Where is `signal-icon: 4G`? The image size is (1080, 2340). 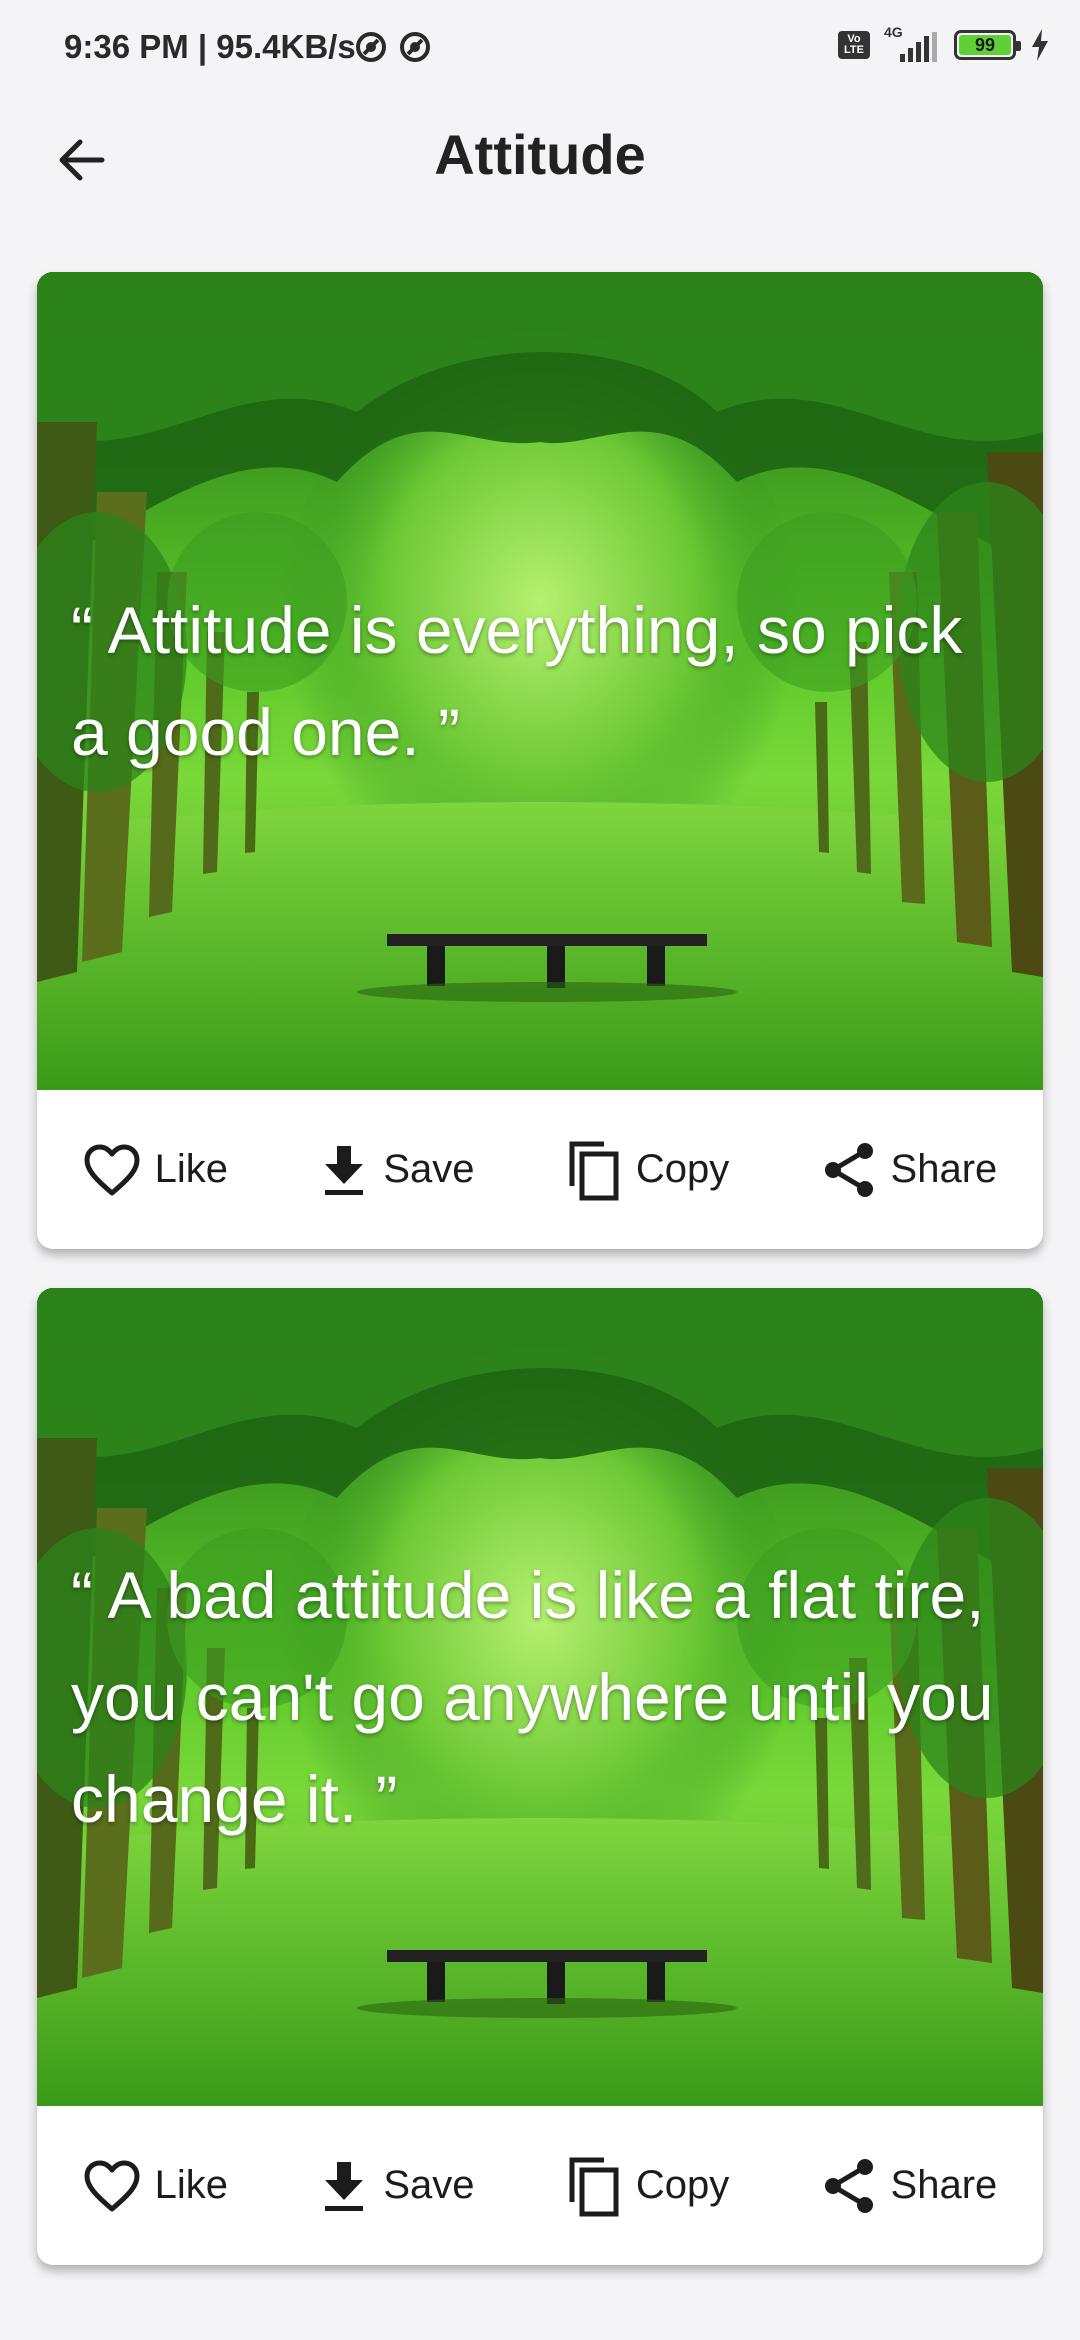
signal-icon: 4G is located at coordinates (912, 43).